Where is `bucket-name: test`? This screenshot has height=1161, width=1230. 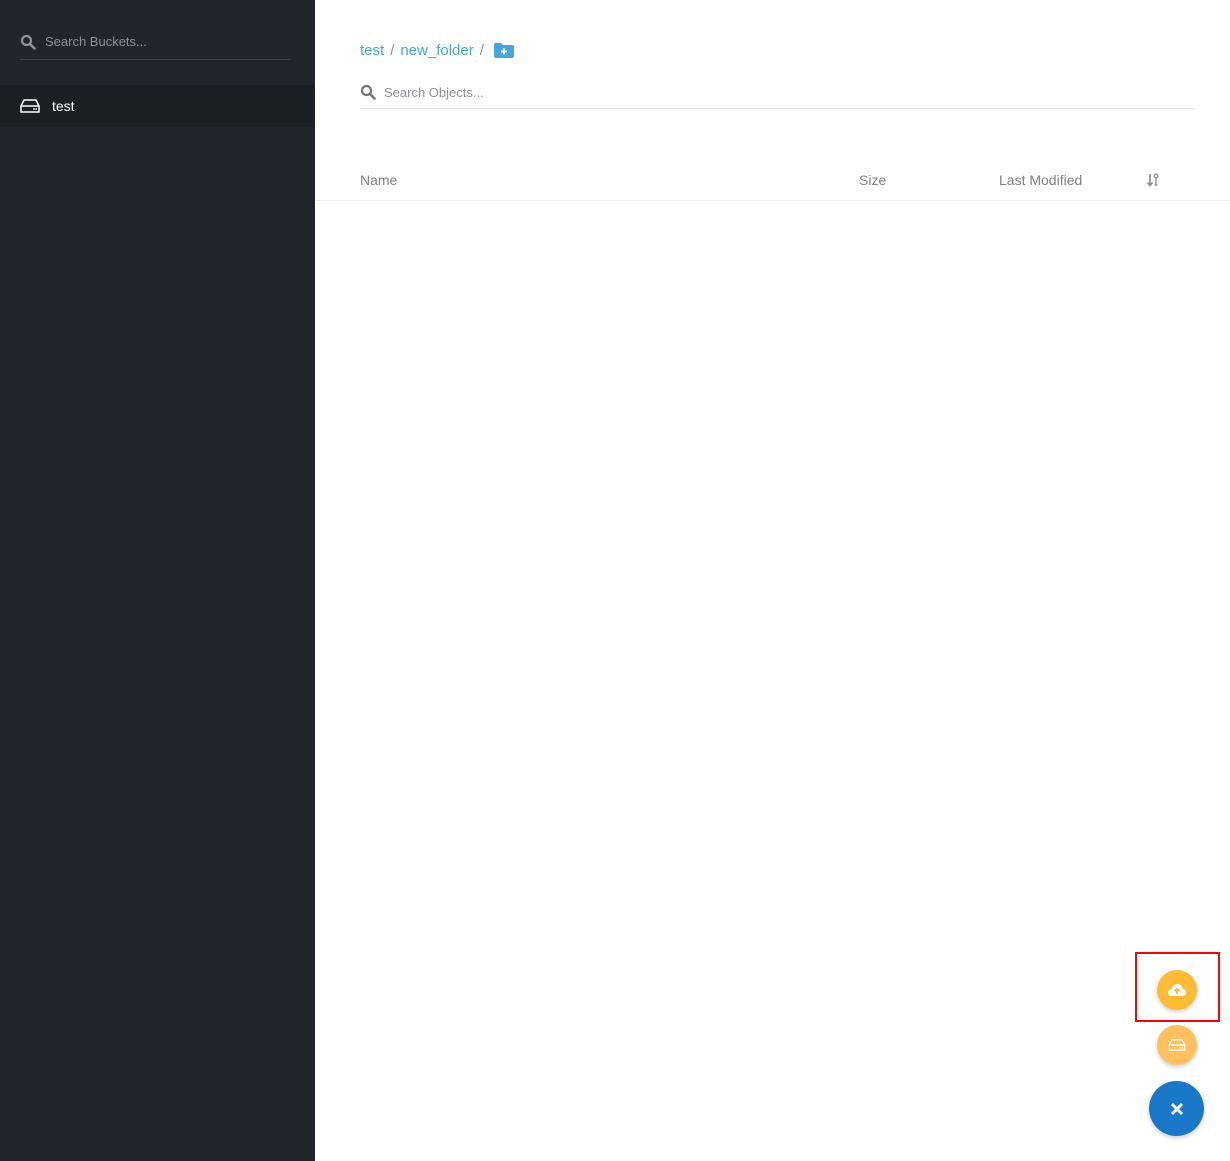
bucket-name: test is located at coordinates (63, 106).